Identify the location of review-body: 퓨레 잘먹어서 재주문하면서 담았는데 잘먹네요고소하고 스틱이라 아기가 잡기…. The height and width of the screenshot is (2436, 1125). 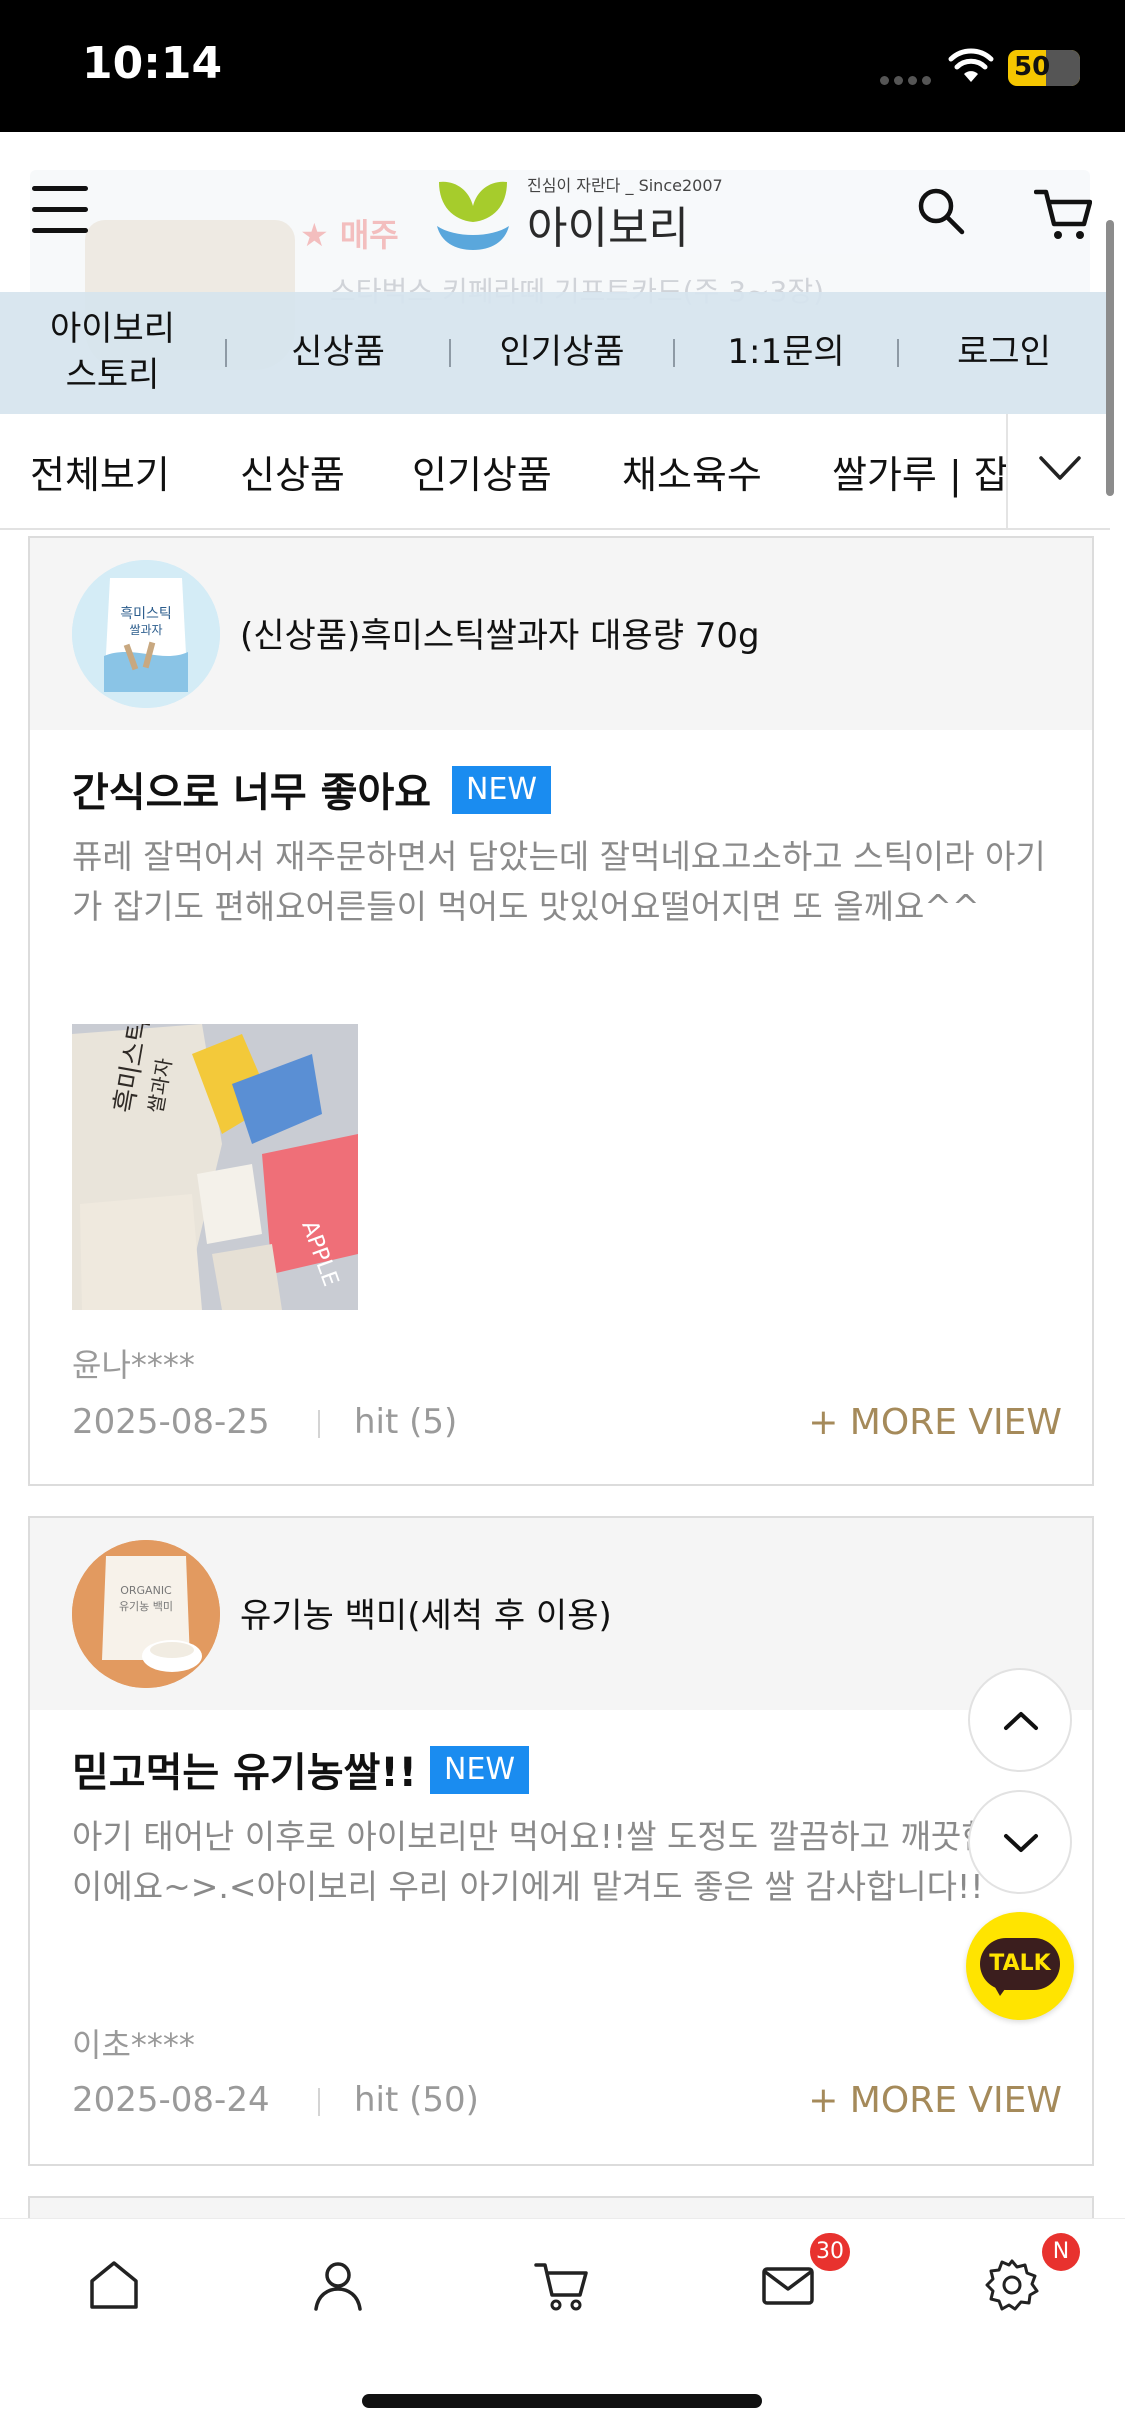
(572, 882).